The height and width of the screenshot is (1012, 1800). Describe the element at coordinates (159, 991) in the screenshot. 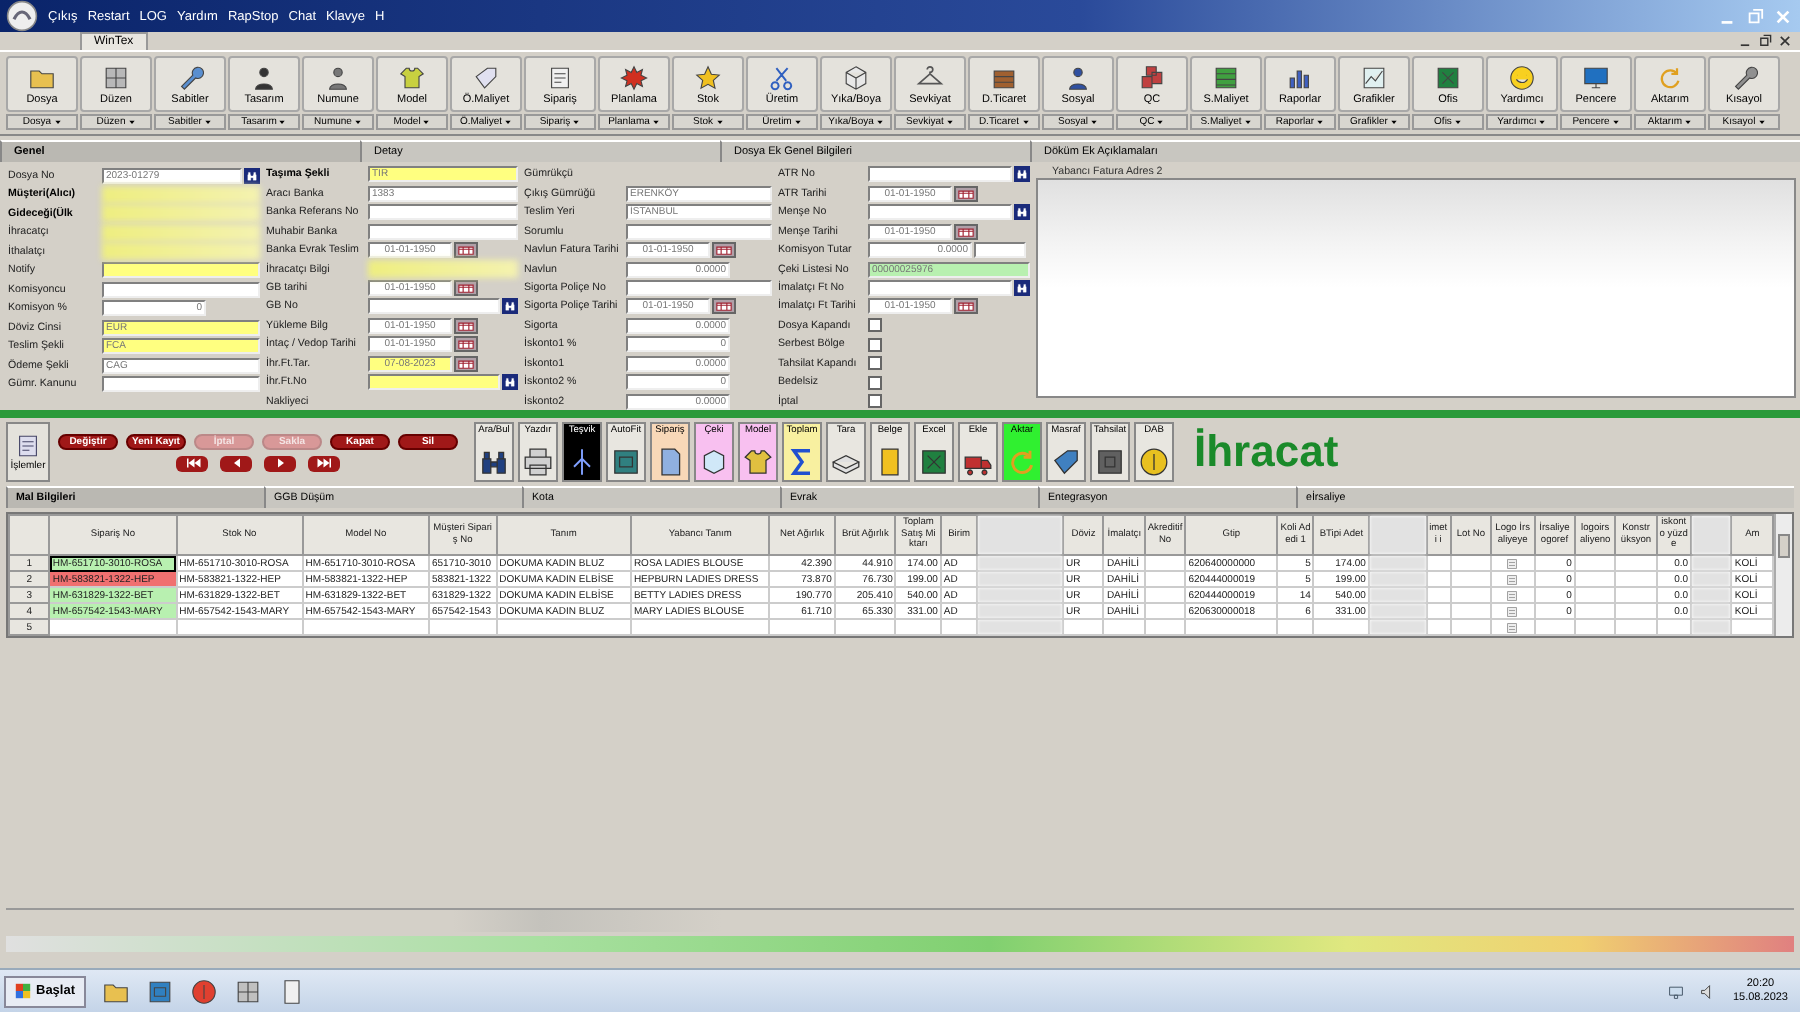

I see `image-icon` at that location.